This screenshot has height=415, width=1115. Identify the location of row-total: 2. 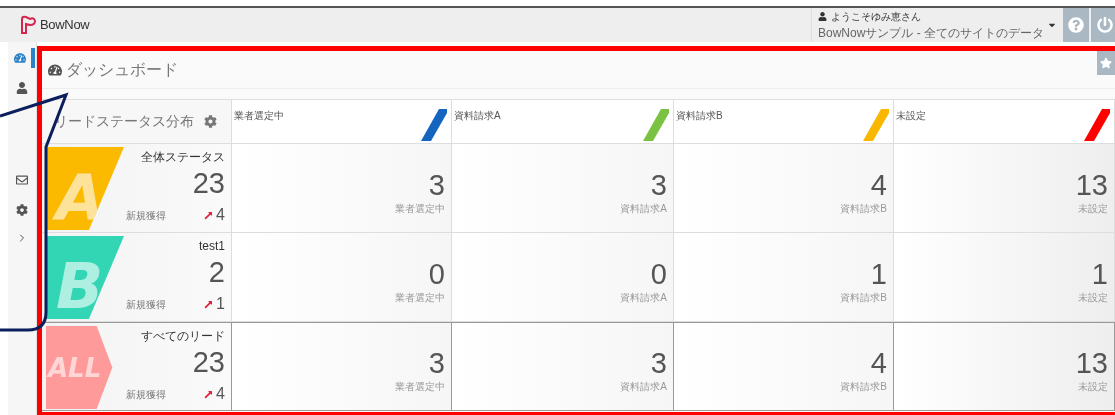
(216, 272).